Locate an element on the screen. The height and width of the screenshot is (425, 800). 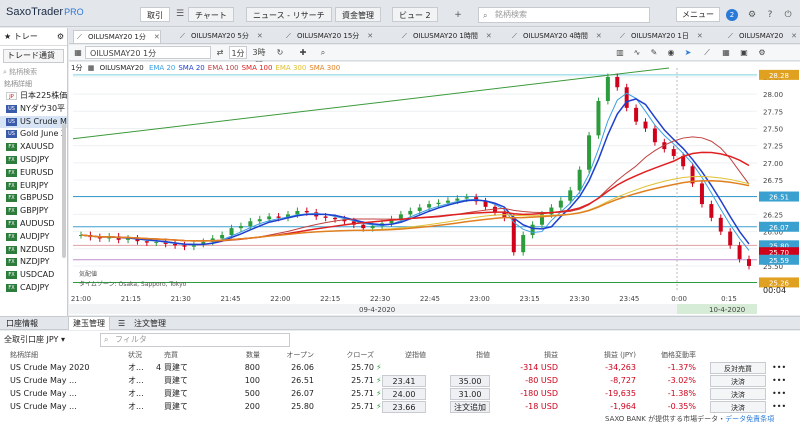
legend-indicator: EMA 300 is located at coordinates (290, 68).